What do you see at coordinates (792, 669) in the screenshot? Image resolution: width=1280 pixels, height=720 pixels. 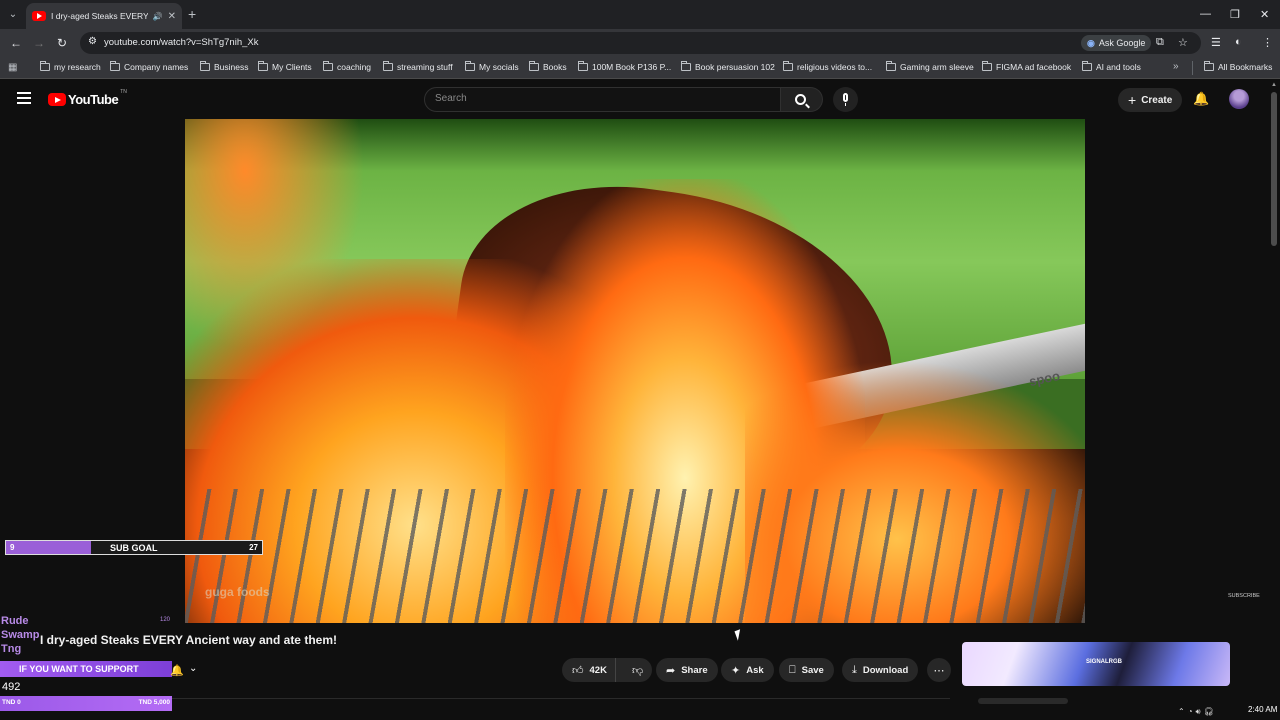 I see `bookmark-icon: ⎕` at bounding box center [792, 669].